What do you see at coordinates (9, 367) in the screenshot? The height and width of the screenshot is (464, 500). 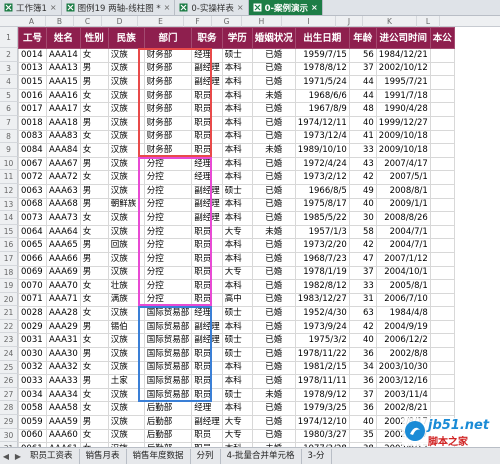 I see `row-number: 25` at bounding box center [9, 367].